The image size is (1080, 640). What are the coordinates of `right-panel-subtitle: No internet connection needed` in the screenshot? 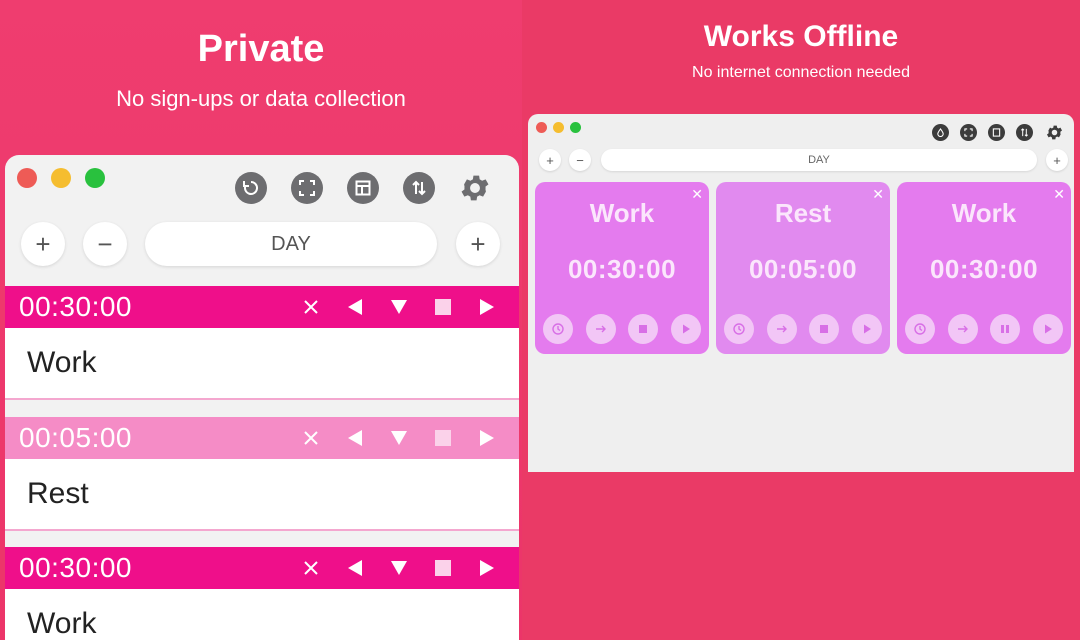 It's located at (801, 72).